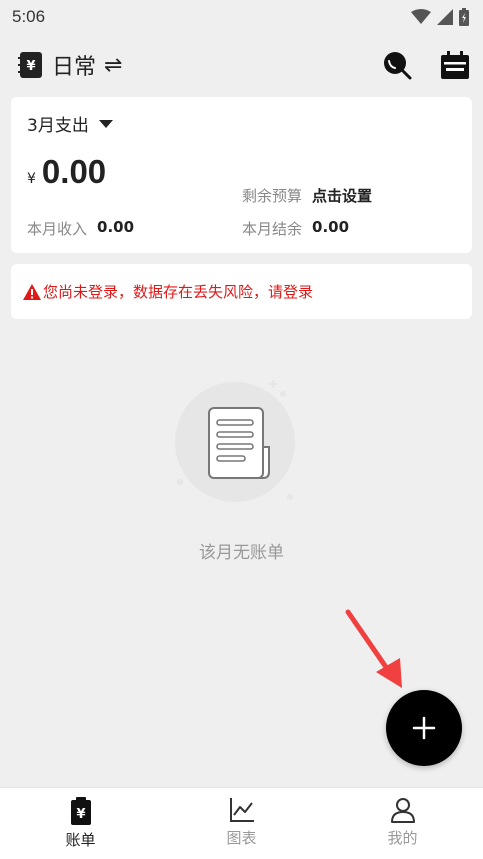  I want to click on calendar-icon, so click(455, 65).